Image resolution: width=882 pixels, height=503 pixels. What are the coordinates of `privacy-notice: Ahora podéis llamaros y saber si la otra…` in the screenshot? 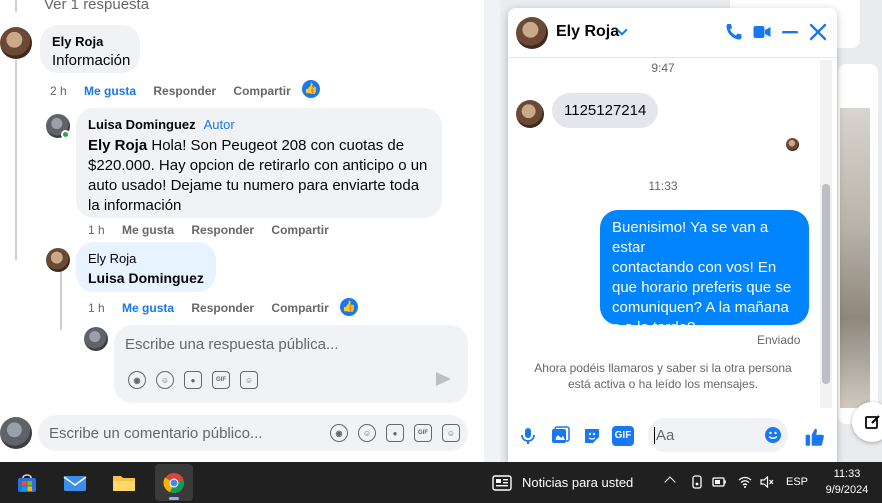 It's located at (663, 376).